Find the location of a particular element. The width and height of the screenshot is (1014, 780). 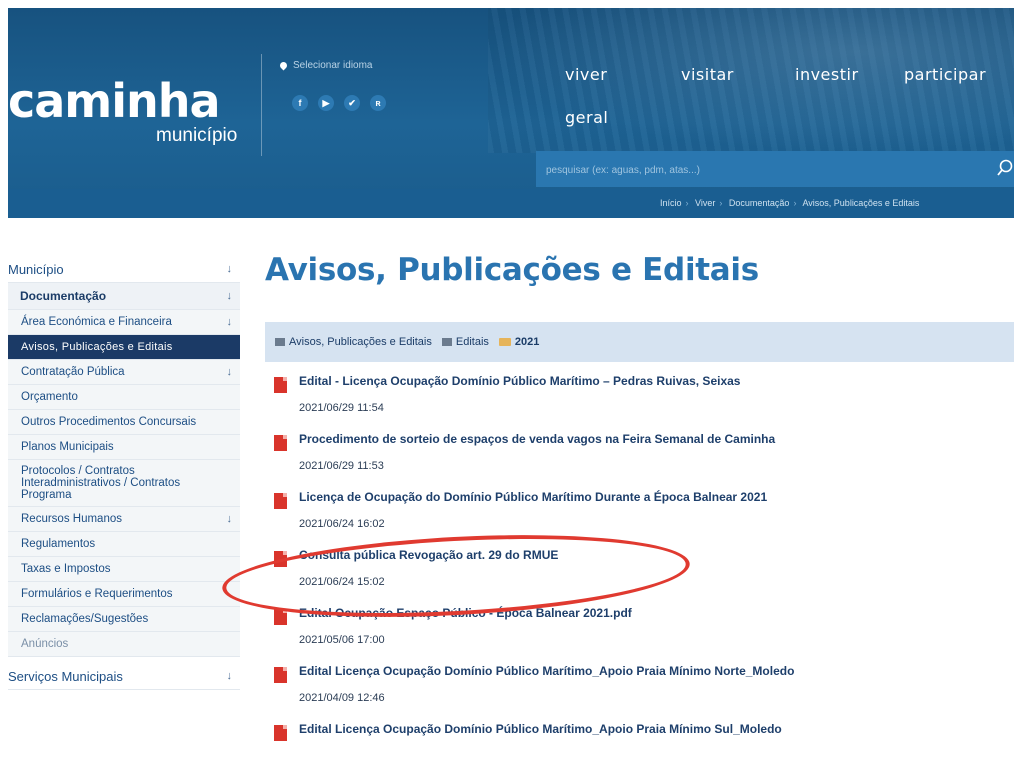

folder-crumb-2021: 2021 is located at coordinates (519, 342).